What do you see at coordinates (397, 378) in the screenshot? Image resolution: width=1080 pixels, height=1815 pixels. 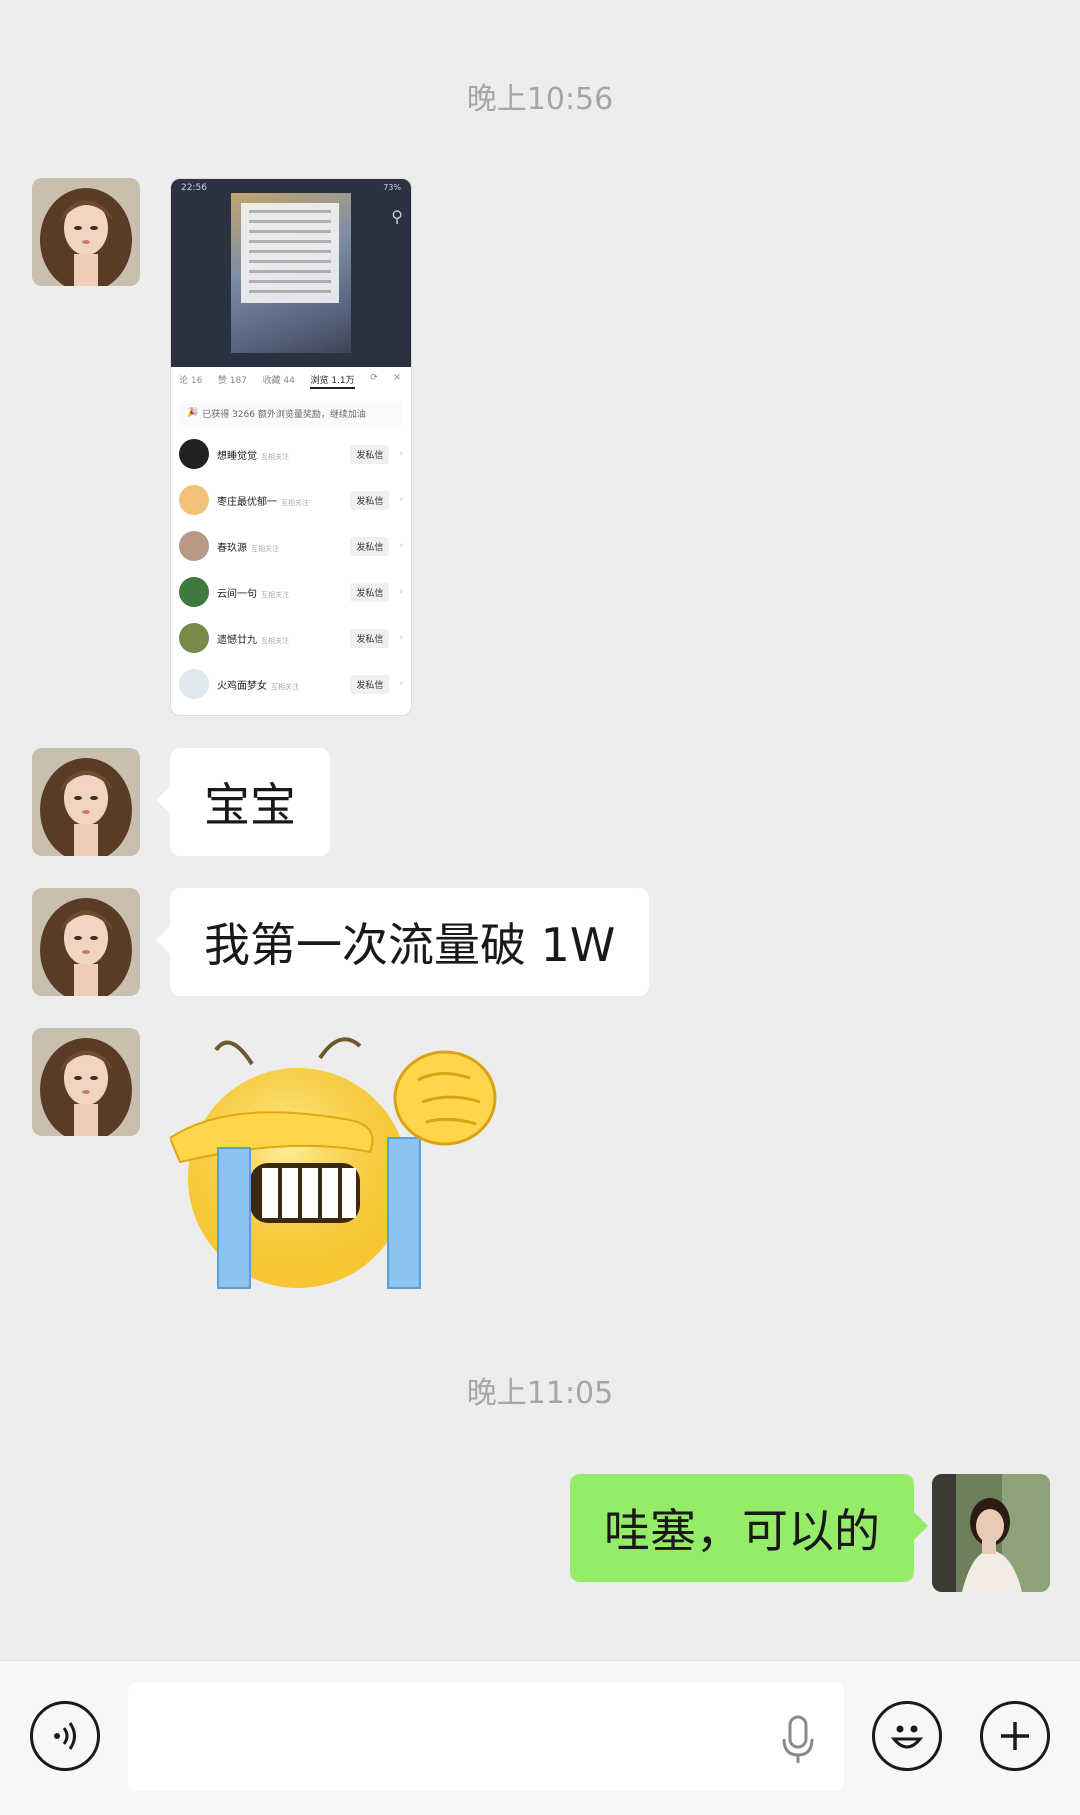 I see `close-icon: ✕` at bounding box center [397, 378].